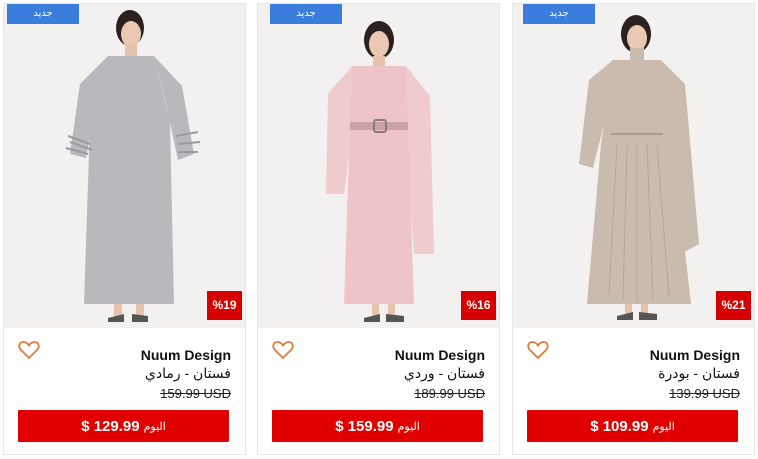  What do you see at coordinates (195, 393) in the screenshot?
I see `old-price: 159.99 USD` at bounding box center [195, 393].